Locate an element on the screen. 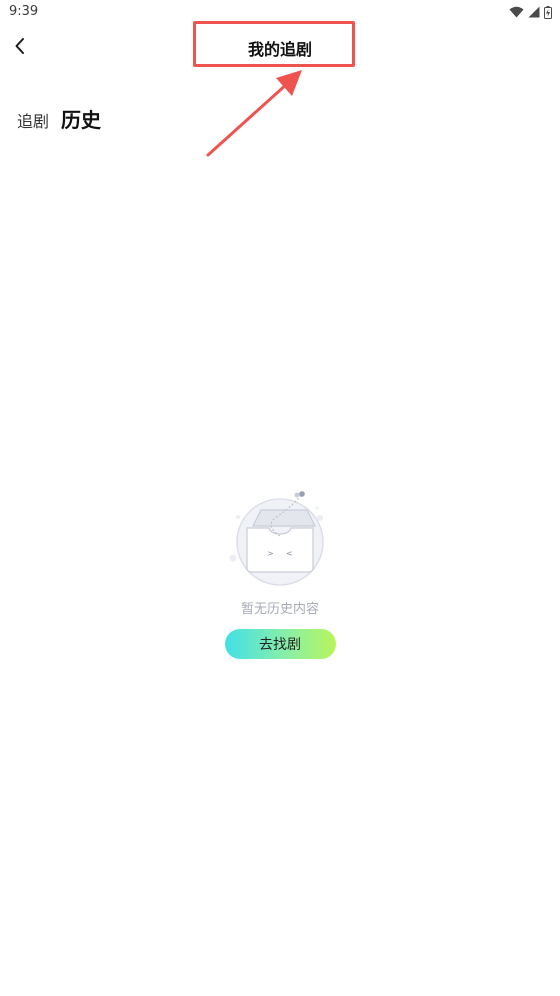  battery-icon is located at coordinates (548, 12).